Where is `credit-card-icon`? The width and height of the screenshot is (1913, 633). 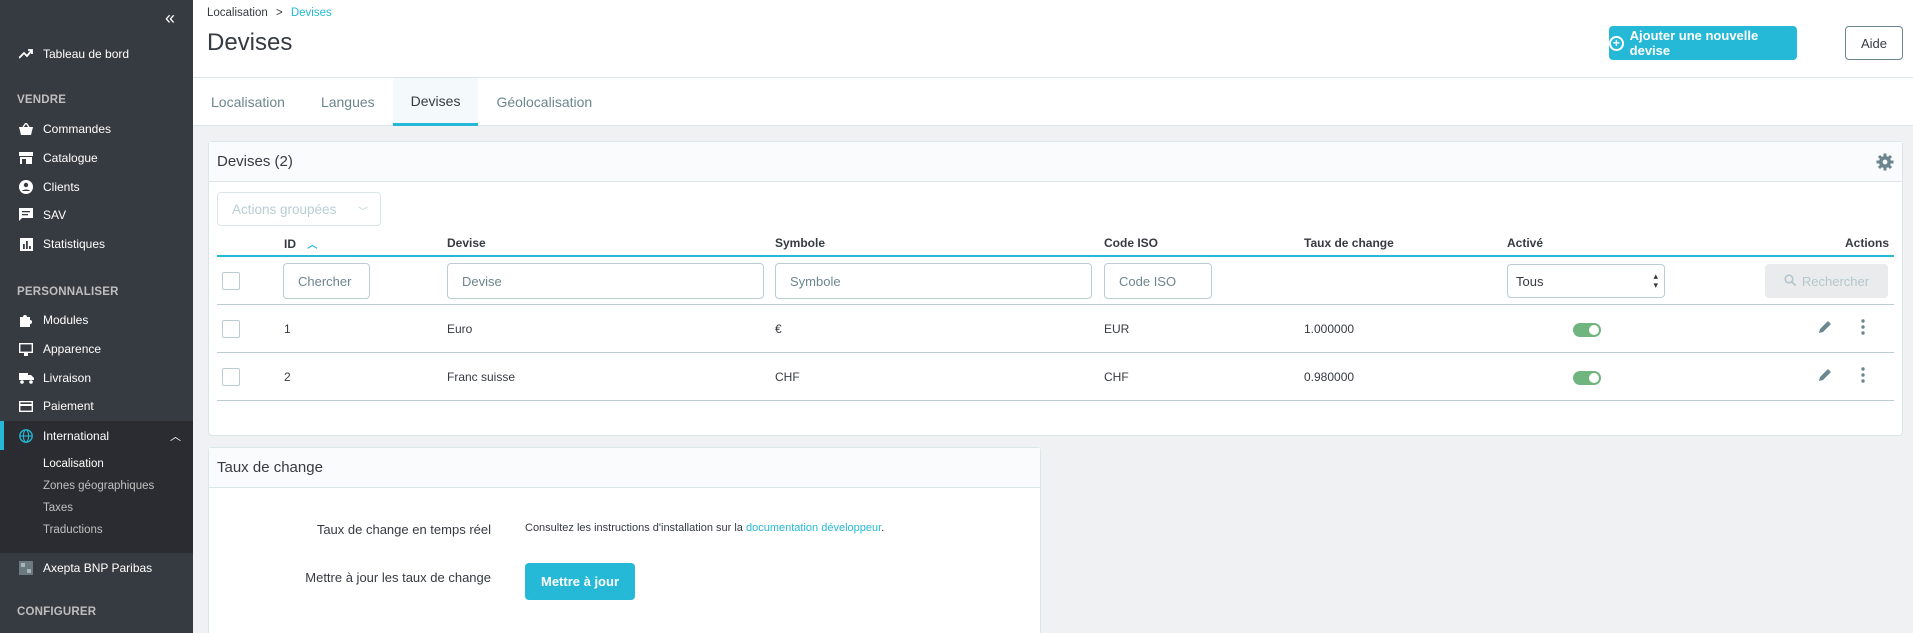
credit-card-icon is located at coordinates (26, 406).